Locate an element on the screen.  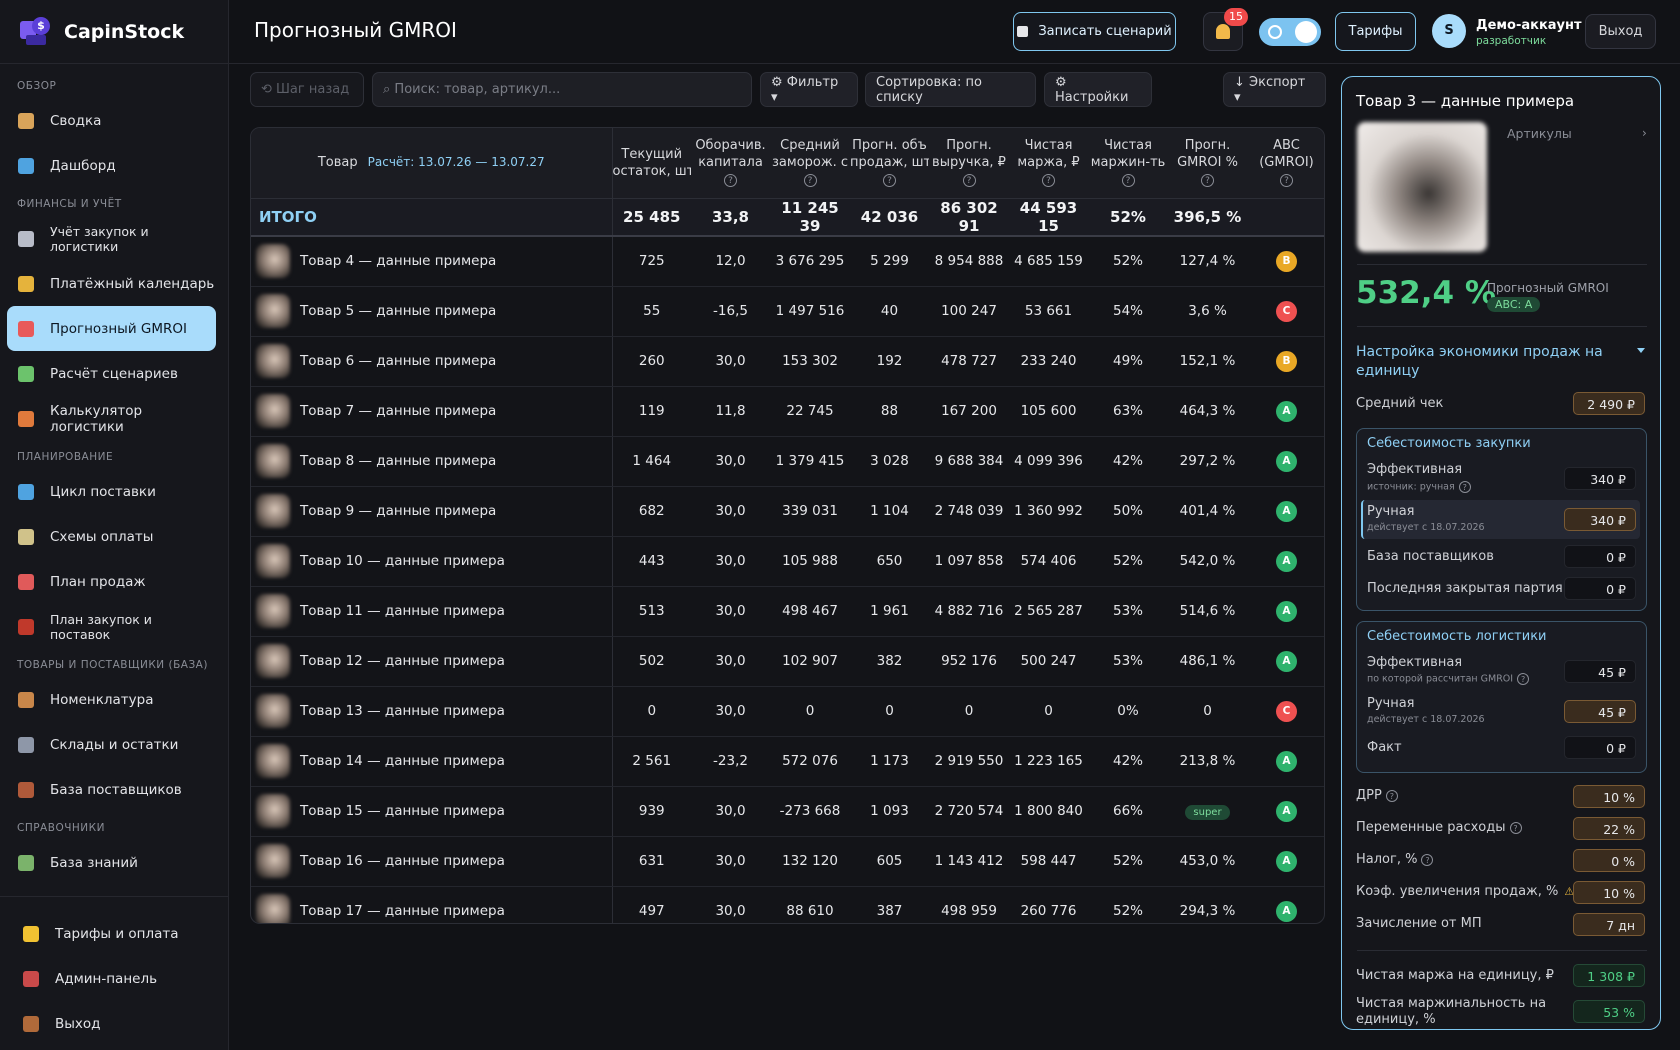
column-header: Чистая маржин-ть? is located at coordinates (1128, 163).